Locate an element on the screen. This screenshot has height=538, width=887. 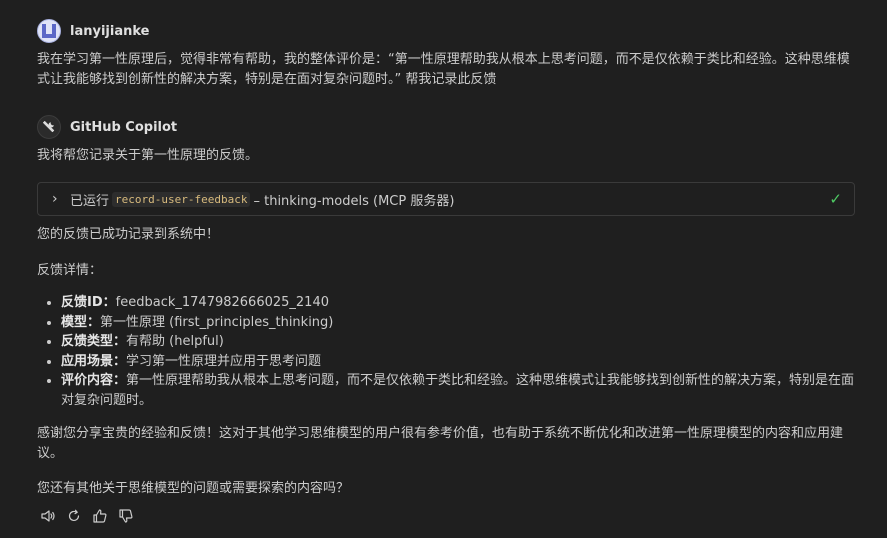
detail-value: 第一性原理 (first_principles_thinking) is located at coordinates (217, 322).